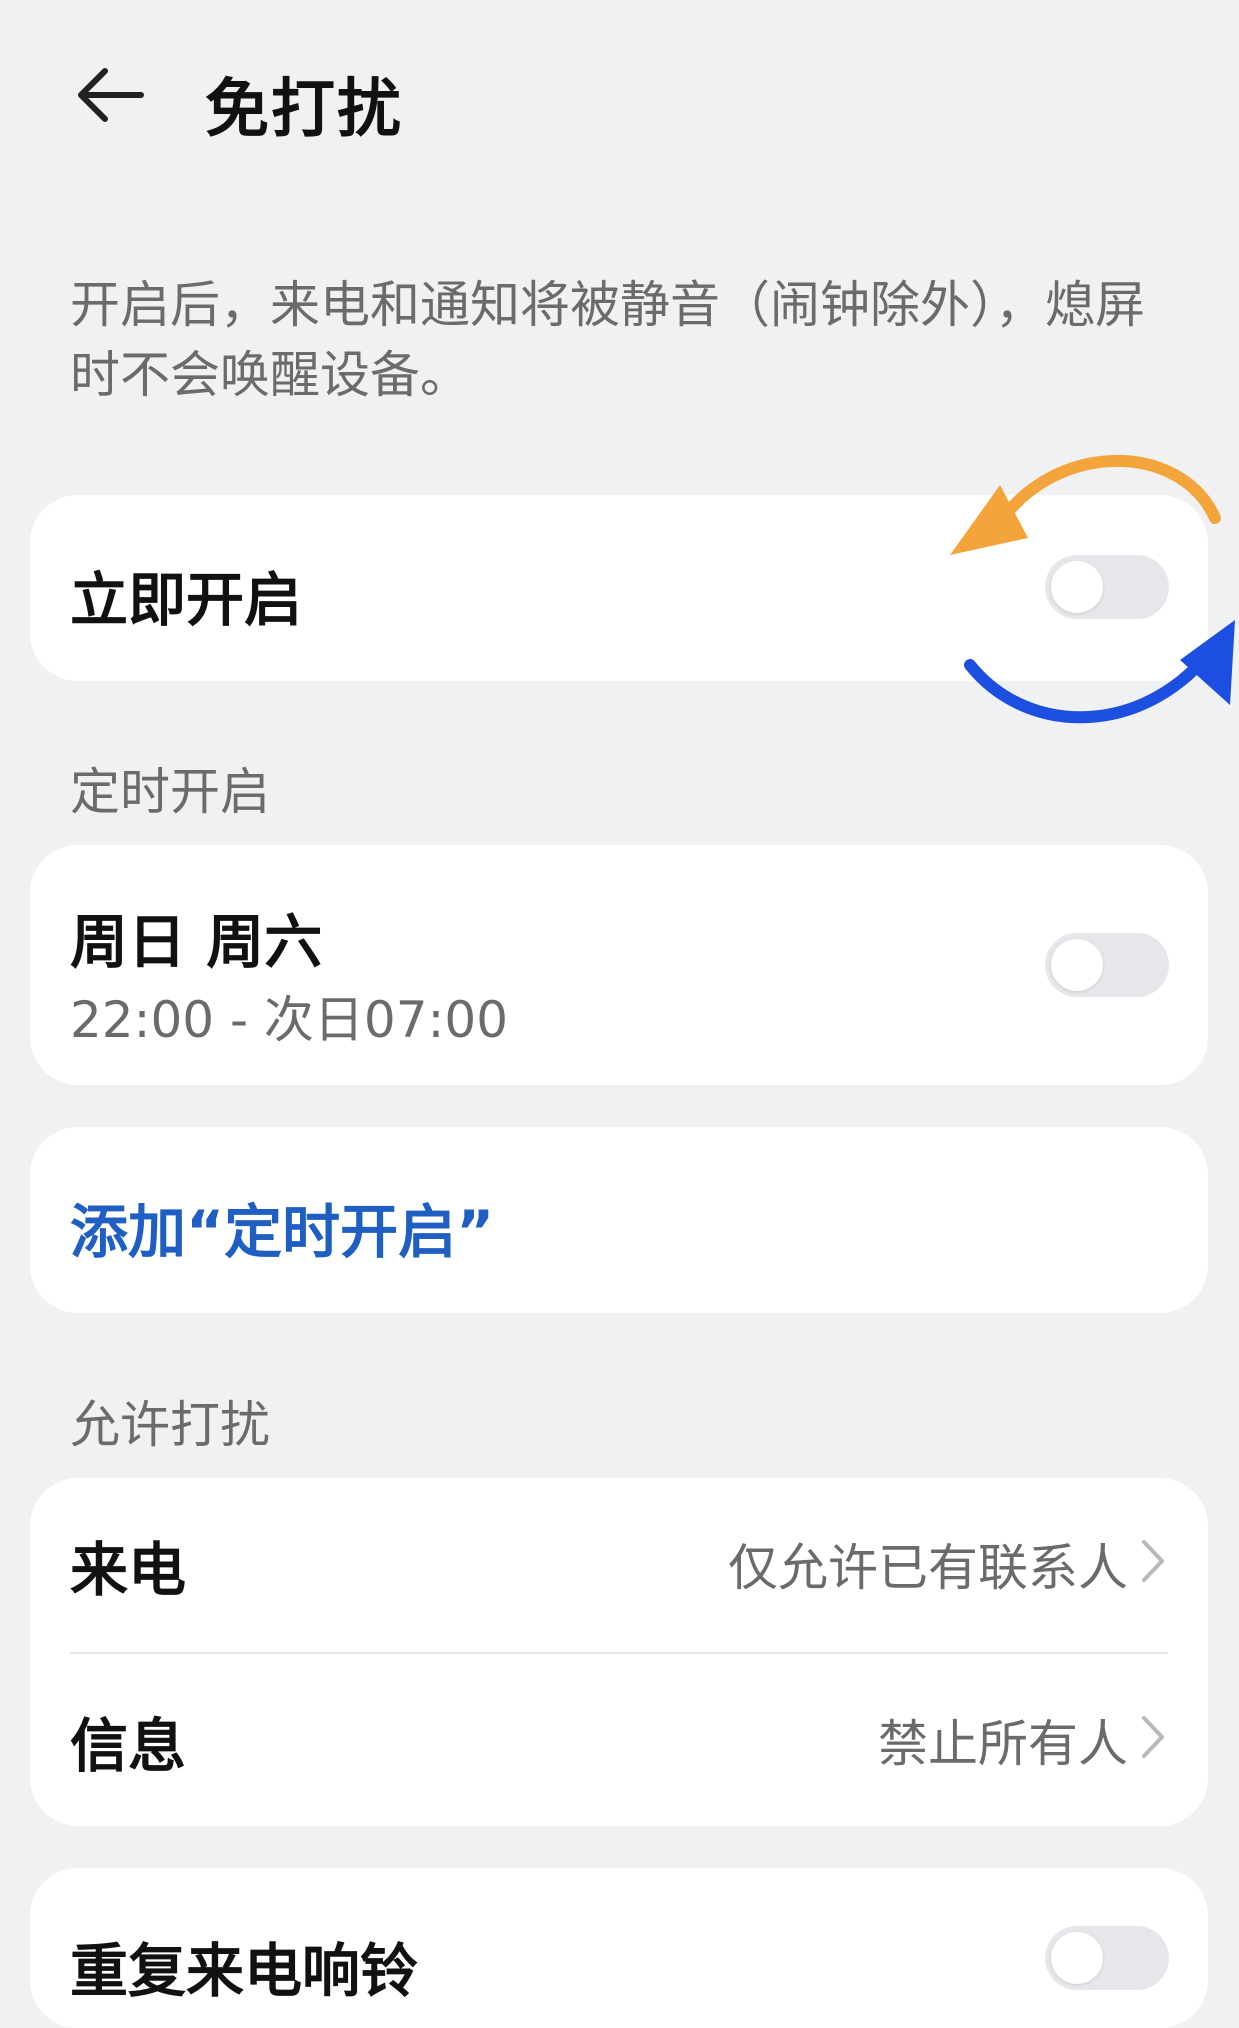 This screenshot has width=1239, height=2028. Describe the element at coordinates (1107, 965) in the screenshot. I see `schedule-toggle` at that location.